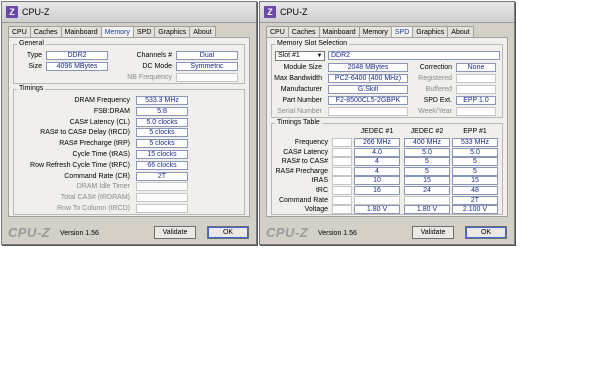 This screenshot has width=615, height=384. I want to click on table-cell: 10, so click(377, 181).